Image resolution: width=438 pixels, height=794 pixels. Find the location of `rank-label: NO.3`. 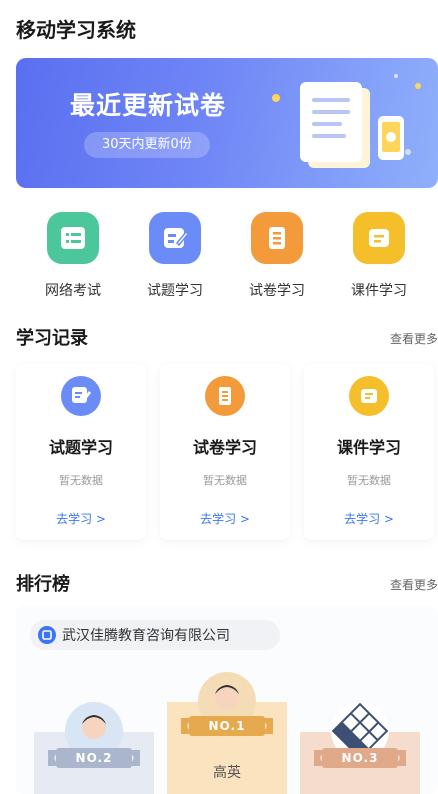

rank-label: NO.3 is located at coordinates (360, 758).